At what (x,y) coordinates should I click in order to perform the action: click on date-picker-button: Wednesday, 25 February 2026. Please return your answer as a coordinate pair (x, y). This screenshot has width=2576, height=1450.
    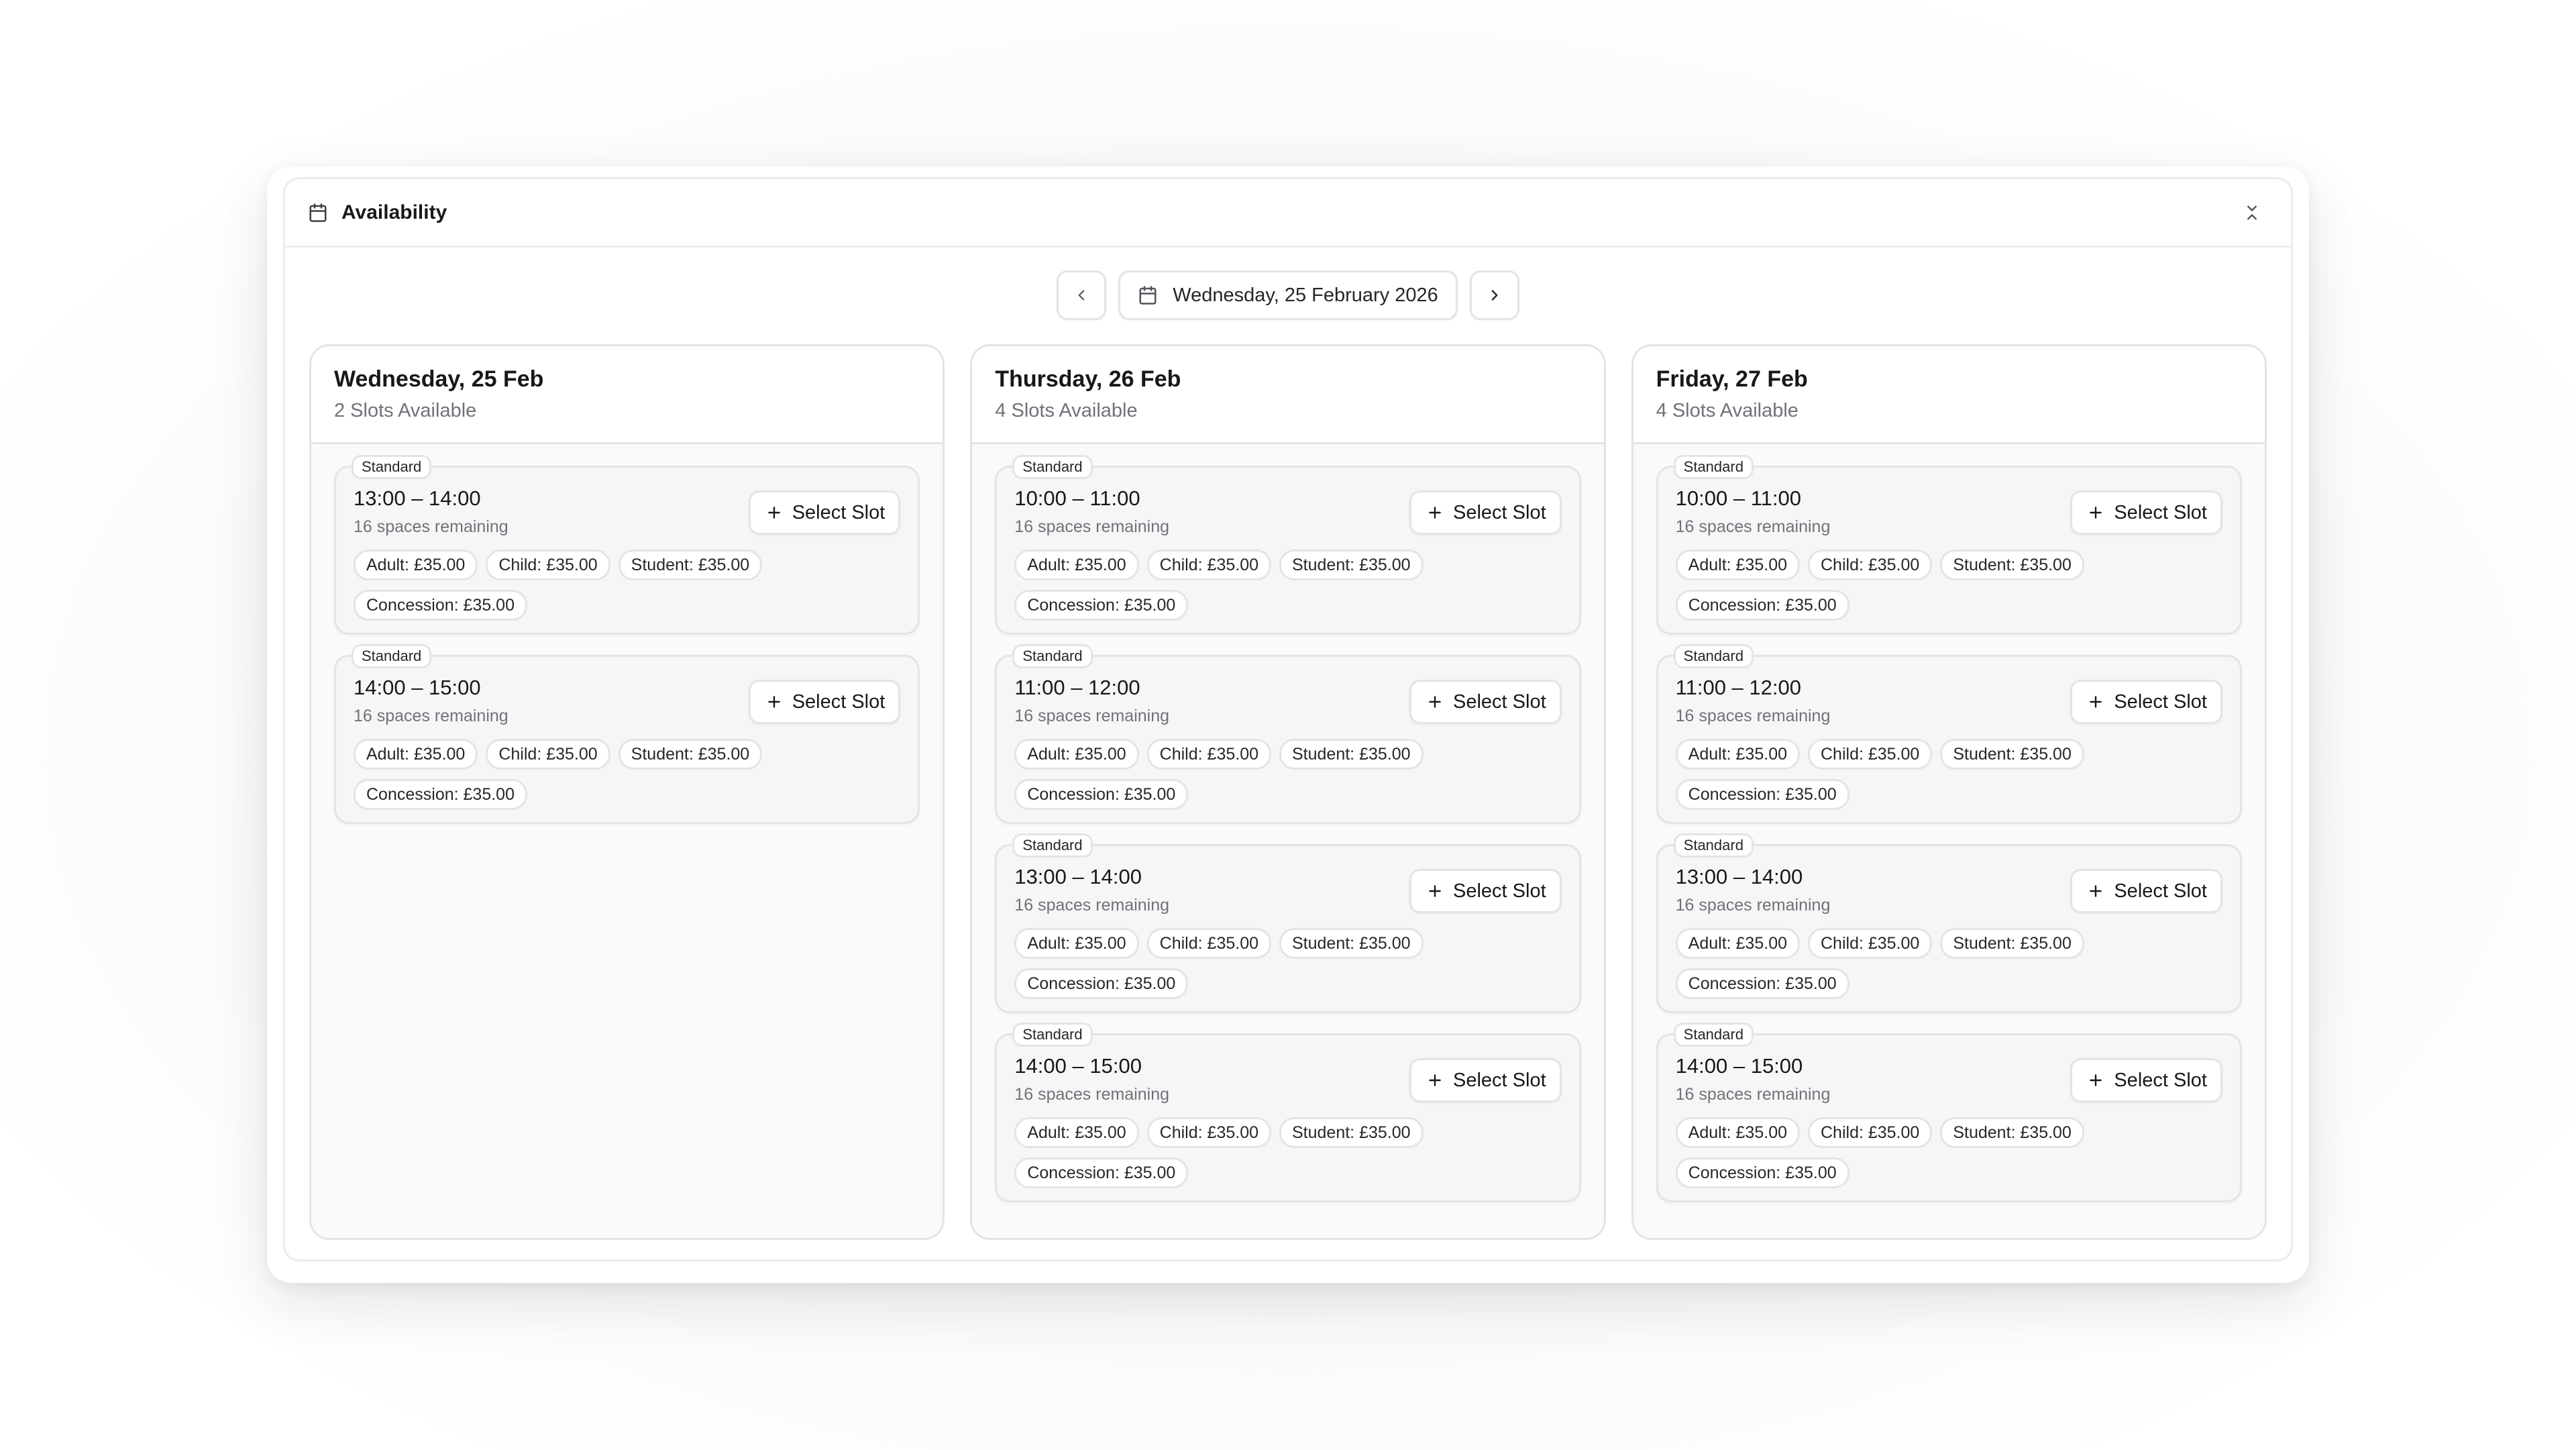
    Looking at the image, I should click on (1288, 295).